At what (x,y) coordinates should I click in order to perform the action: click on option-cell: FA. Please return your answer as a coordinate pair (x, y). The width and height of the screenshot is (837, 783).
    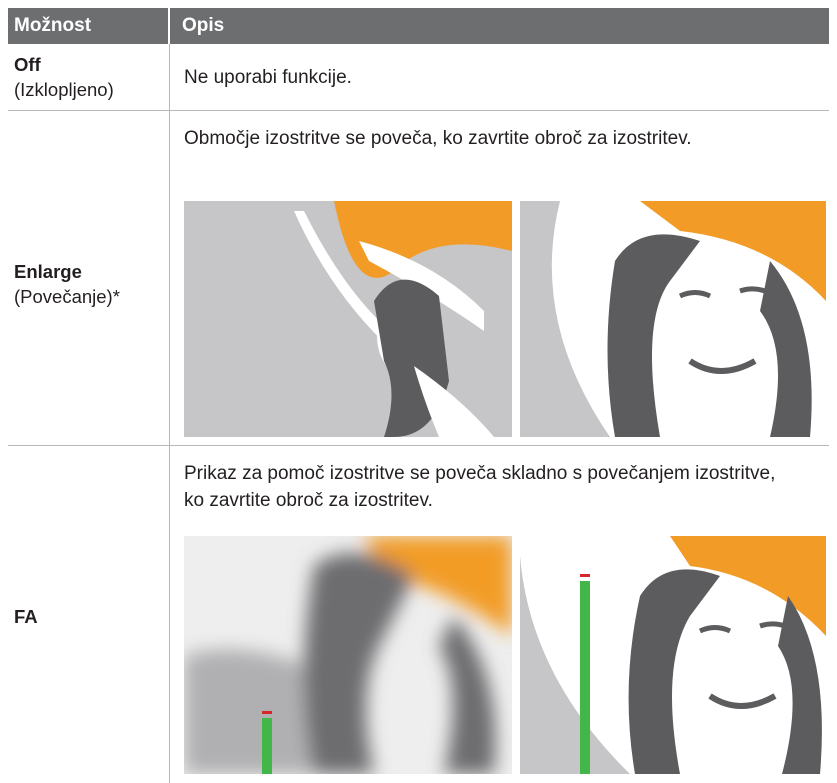
    Looking at the image, I should click on (89, 616).